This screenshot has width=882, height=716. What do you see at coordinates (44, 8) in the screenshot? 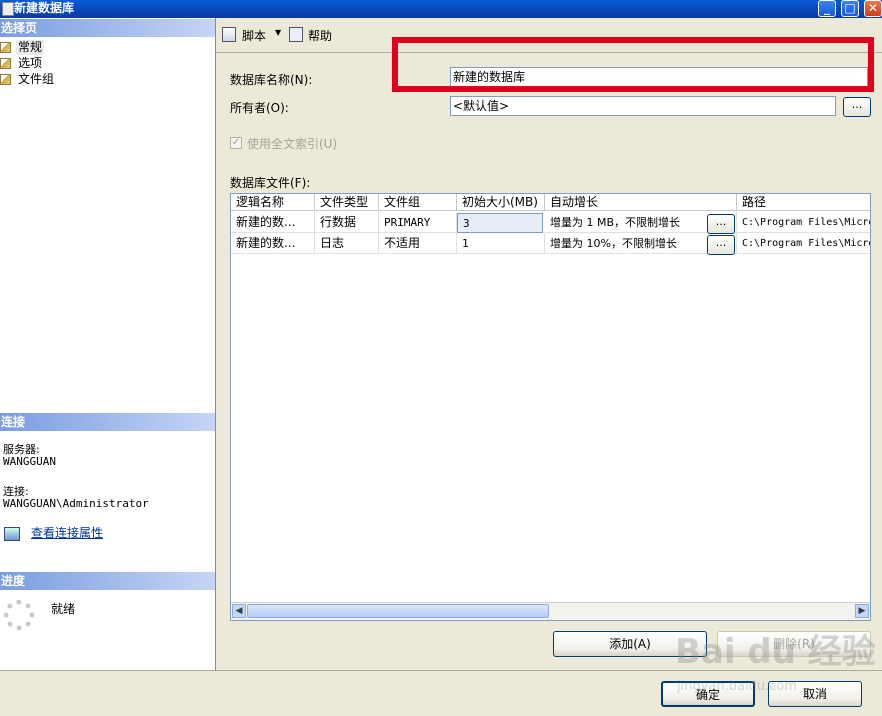
I see `window-title: 新建数据库` at bounding box center [44, 8].